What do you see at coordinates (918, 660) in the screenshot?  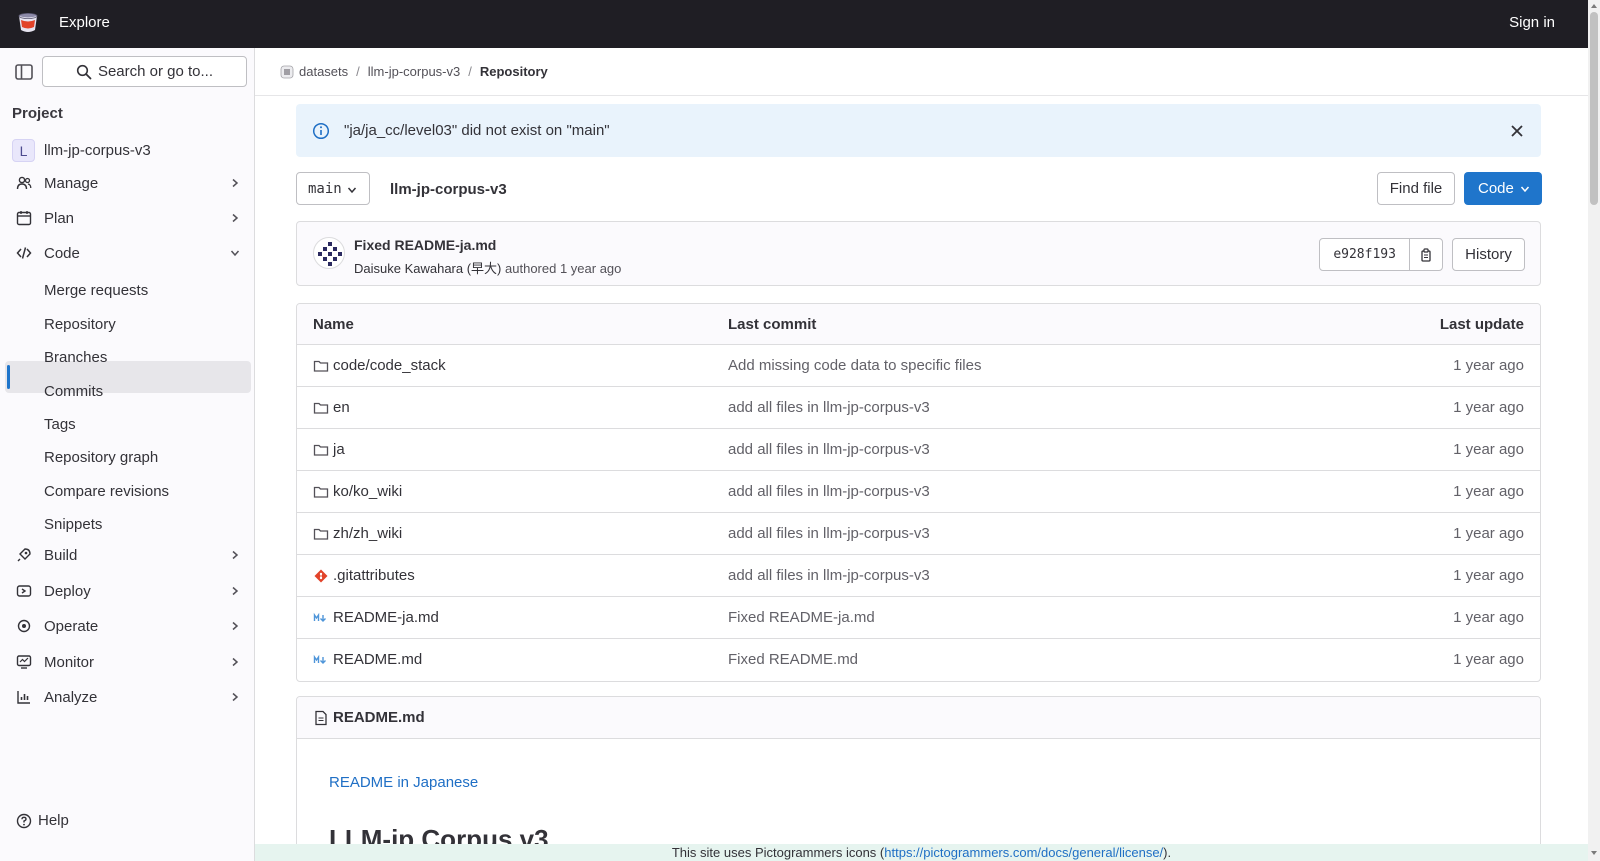 I see `table-row: README.md Fixed README.md 1 year ago` at bounding box center [918, 660].